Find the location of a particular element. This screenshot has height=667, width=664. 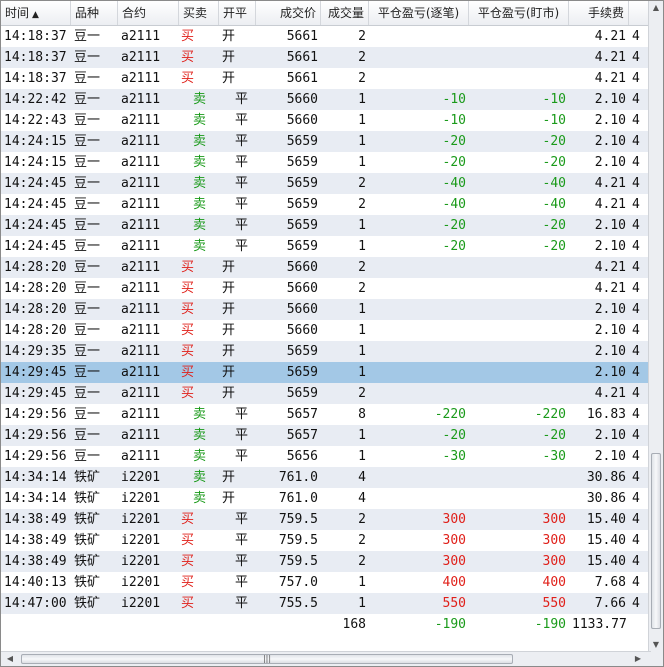

column-header-fee: 手续费 is located at coordinates (599, 13).